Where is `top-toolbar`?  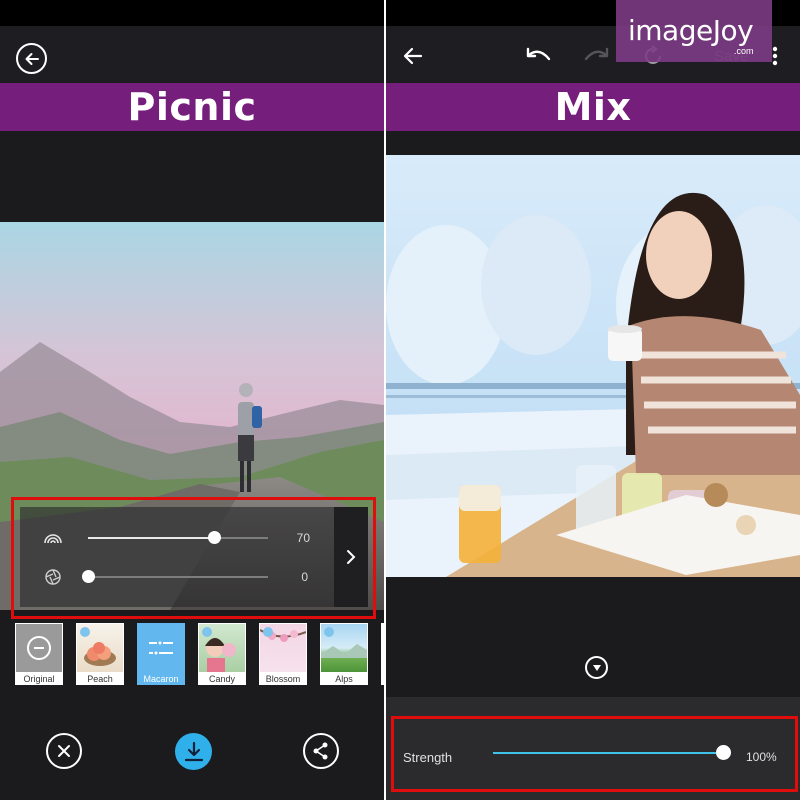
top-toolbar is located at coordinates (192, 54).